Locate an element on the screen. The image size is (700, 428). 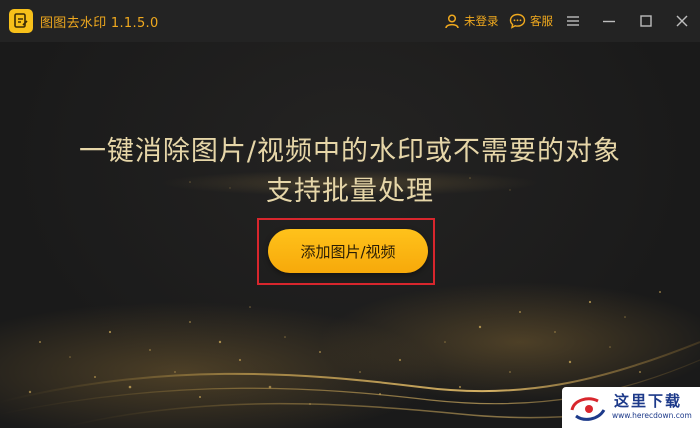
chat-bubble-icon is located at coordinates (517, 21).